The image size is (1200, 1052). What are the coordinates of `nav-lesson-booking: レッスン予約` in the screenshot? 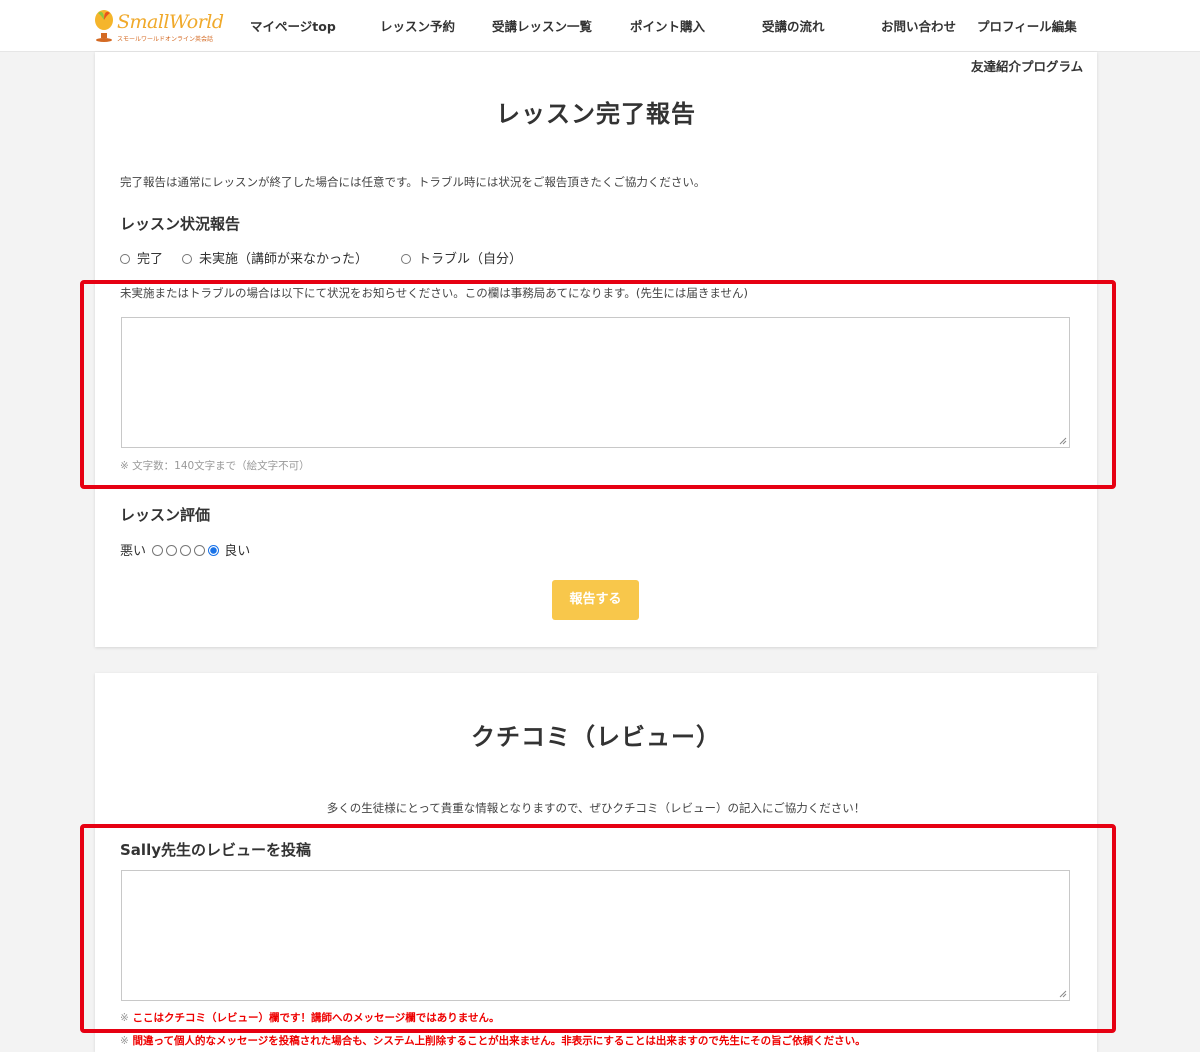 It's located at (417, 25).